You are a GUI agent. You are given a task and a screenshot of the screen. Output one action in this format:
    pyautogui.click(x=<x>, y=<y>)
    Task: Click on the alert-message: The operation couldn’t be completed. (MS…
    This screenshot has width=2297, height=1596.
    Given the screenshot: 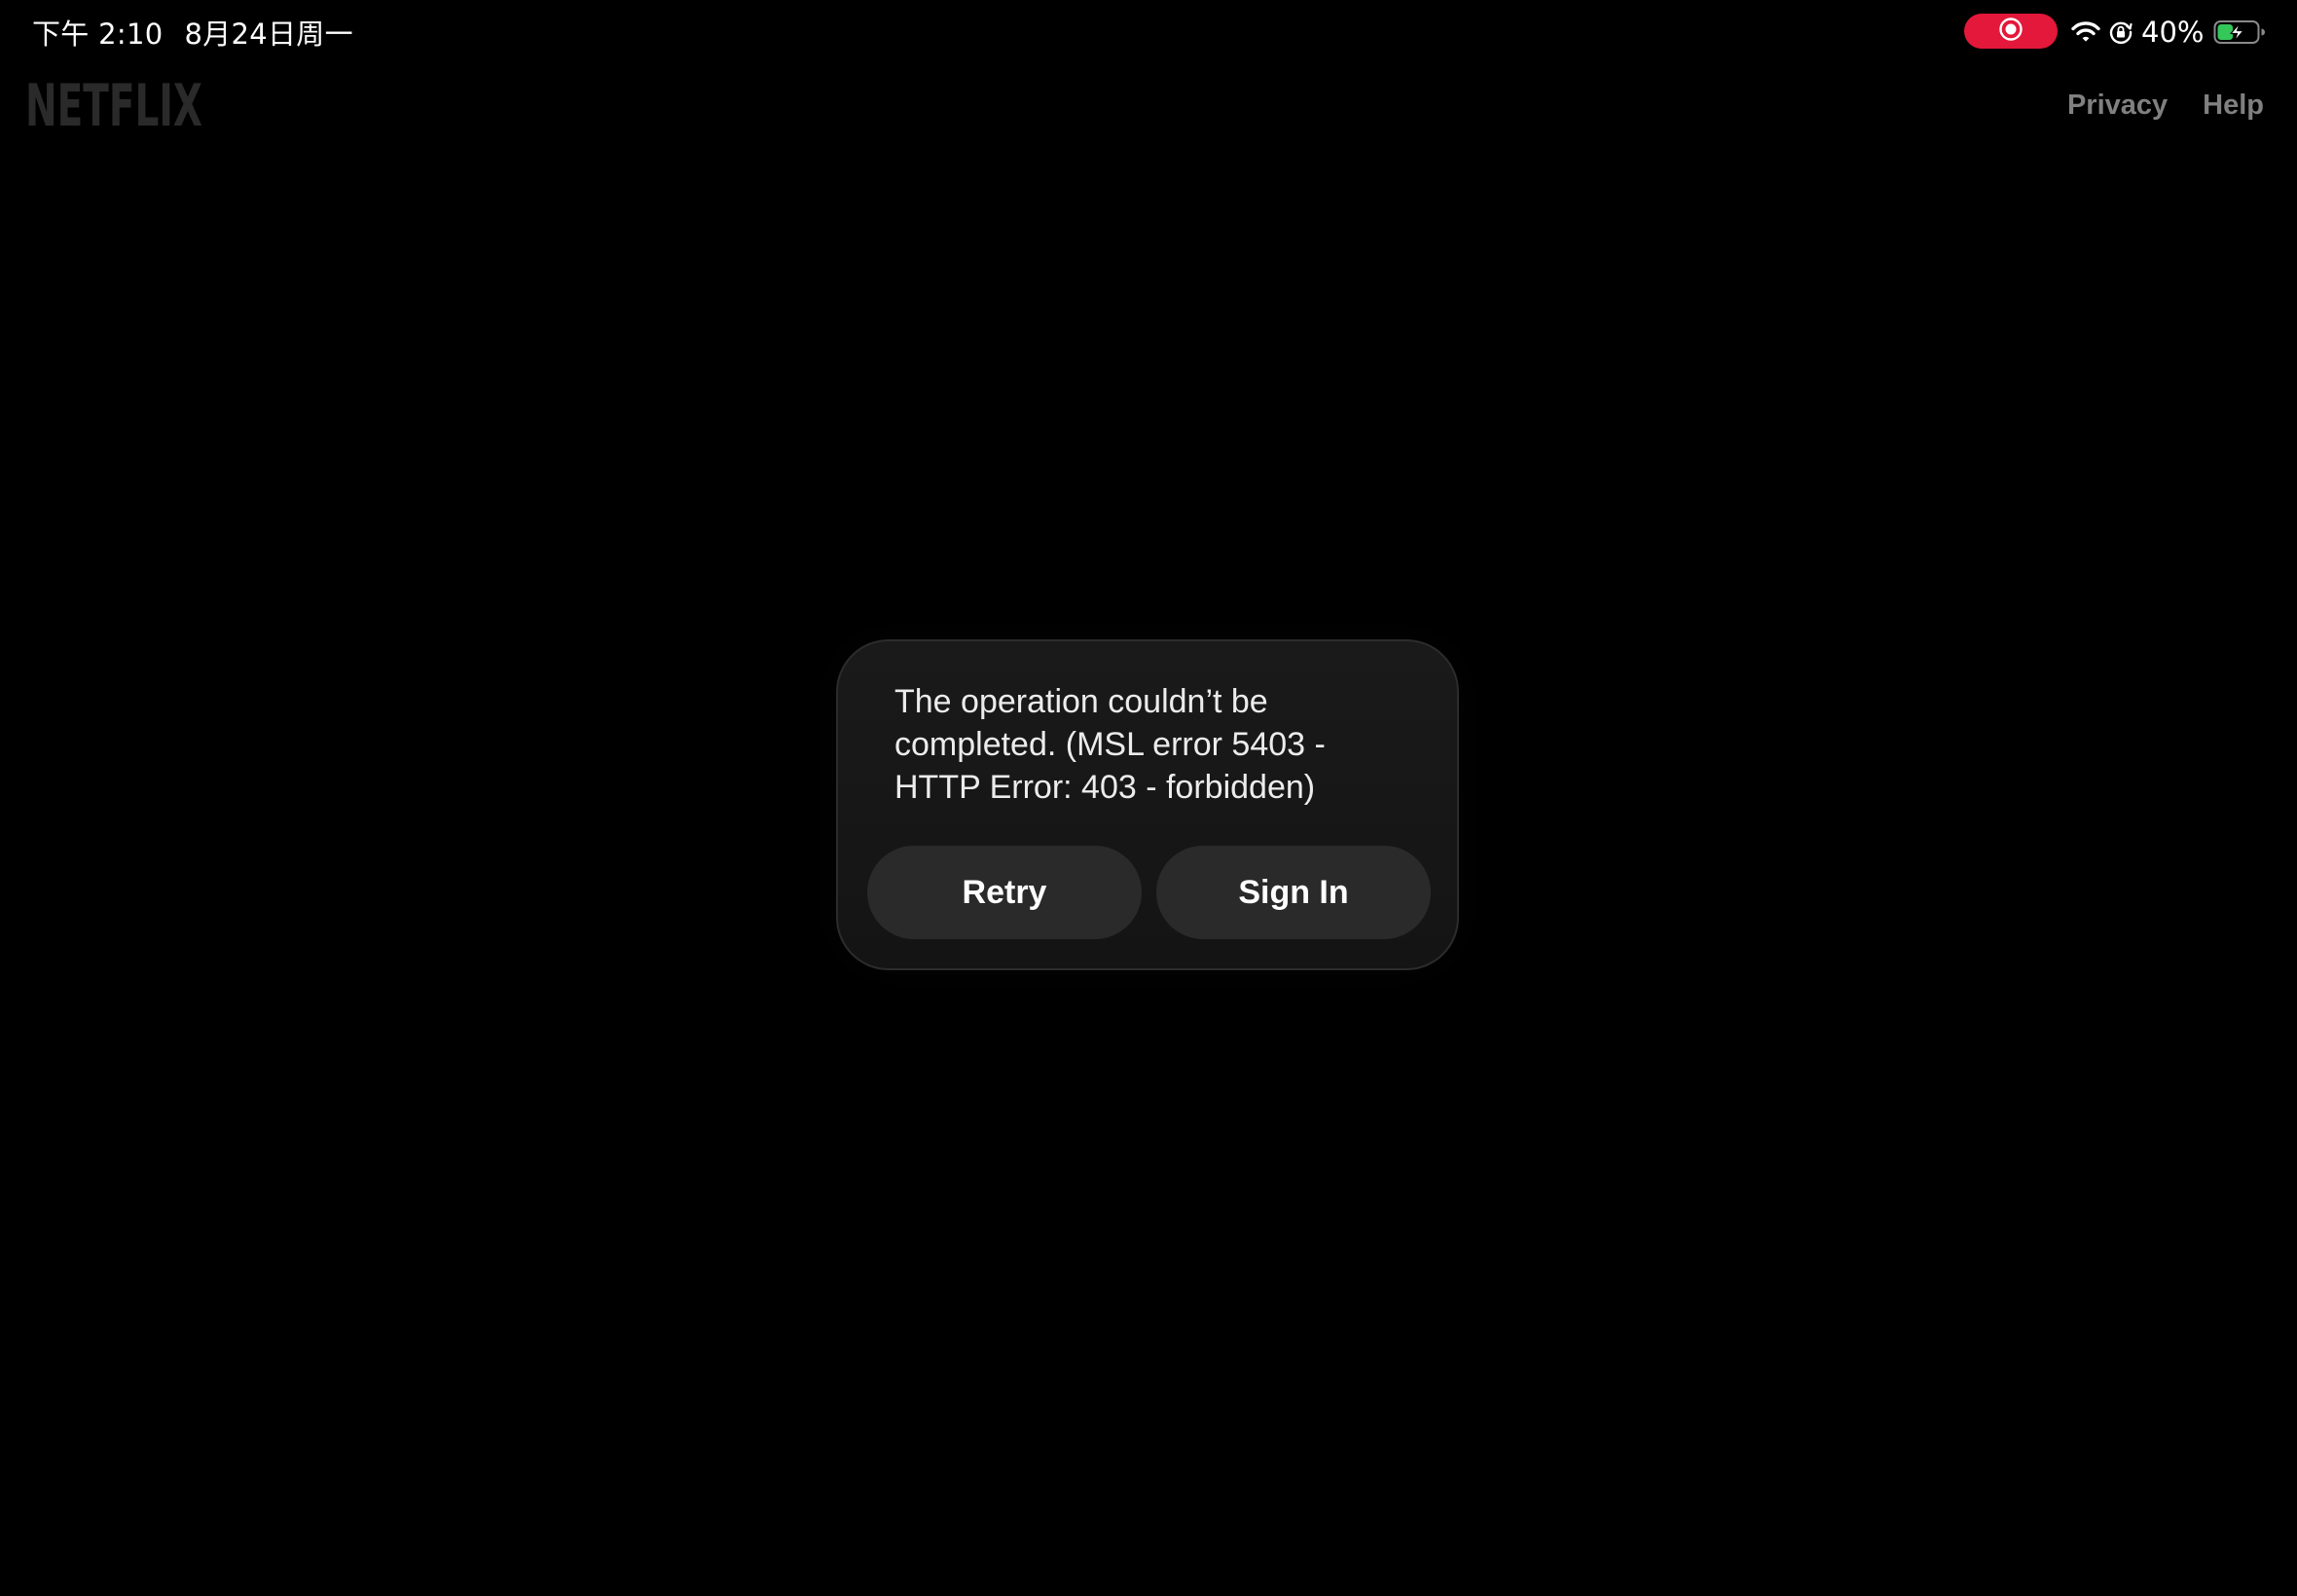 What is the action you would take?
    pyautogui.click(x=1110, y=745)
    